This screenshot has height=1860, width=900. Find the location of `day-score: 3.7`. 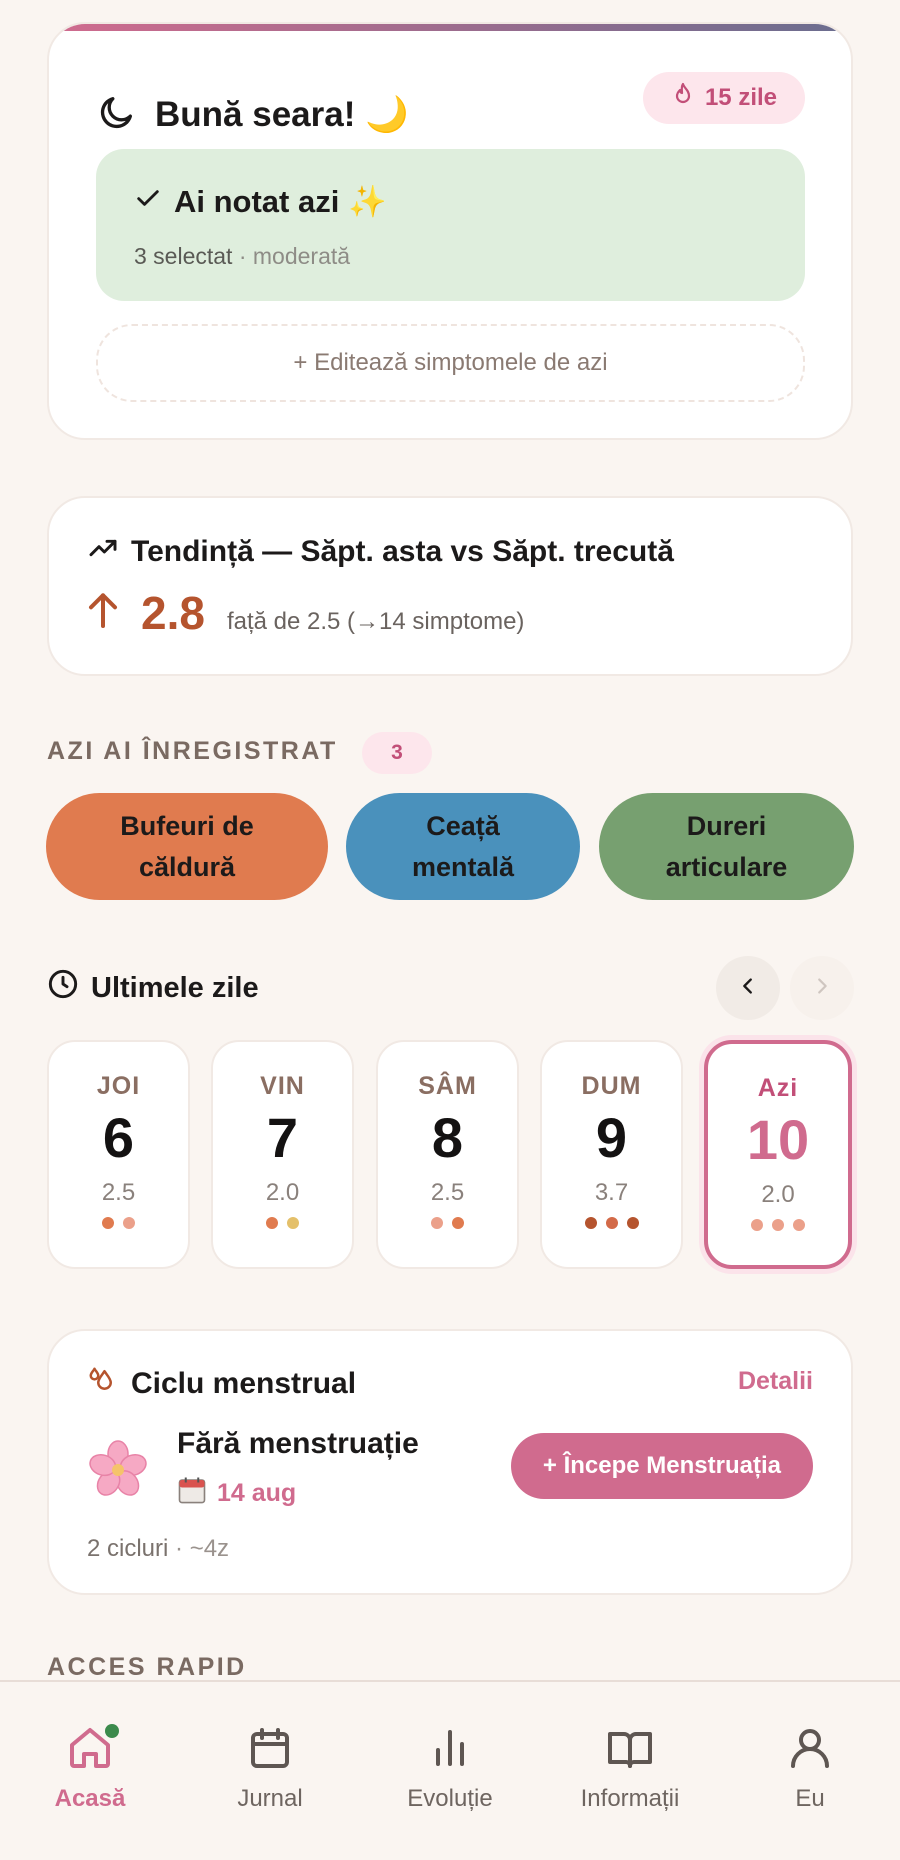

day-score: 3.7 is located at coordinates (611, 1192).